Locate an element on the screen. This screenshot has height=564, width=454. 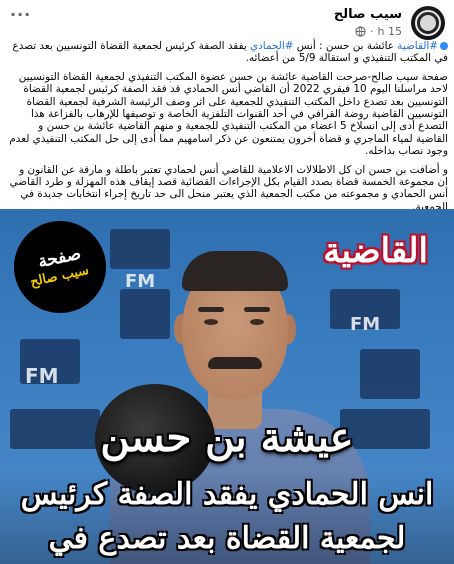
hashtag-hammadi: #الحمادي is located at coordinates (271, 46).